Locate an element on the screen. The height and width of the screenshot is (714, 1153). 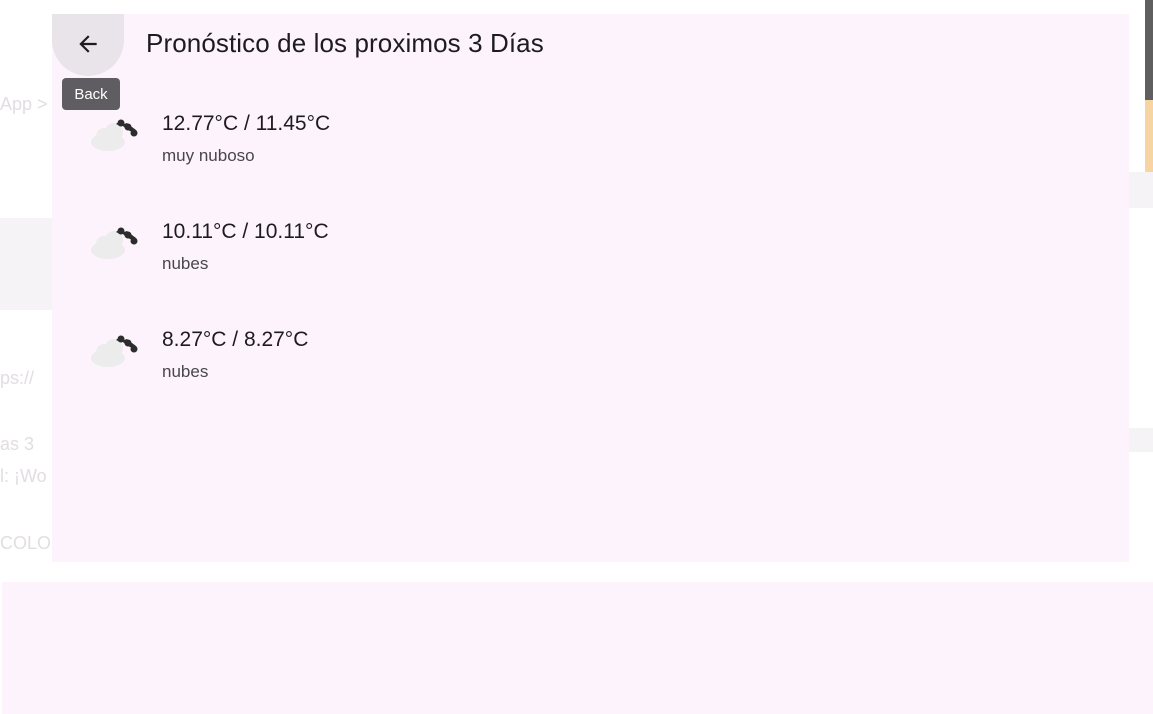
background-text: COLO is located at coordinates (26, 543).